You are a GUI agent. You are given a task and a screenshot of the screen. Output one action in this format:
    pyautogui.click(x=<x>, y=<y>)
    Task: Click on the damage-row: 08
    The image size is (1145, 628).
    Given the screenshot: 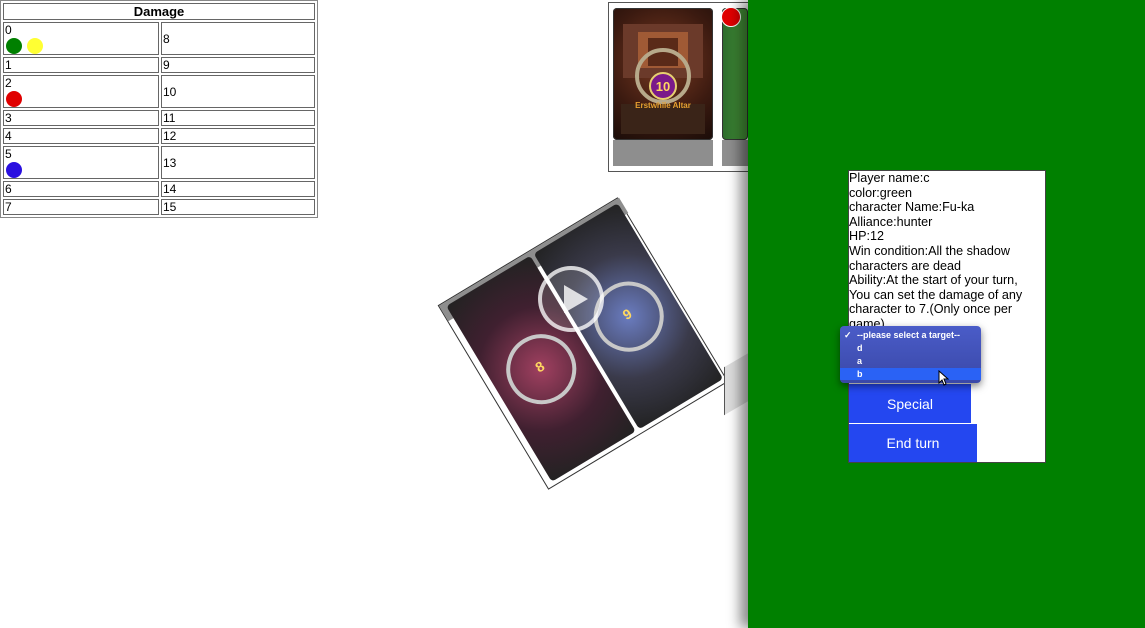 What is the action you would take?
    pyautogui.click(x=159, y=38)
    